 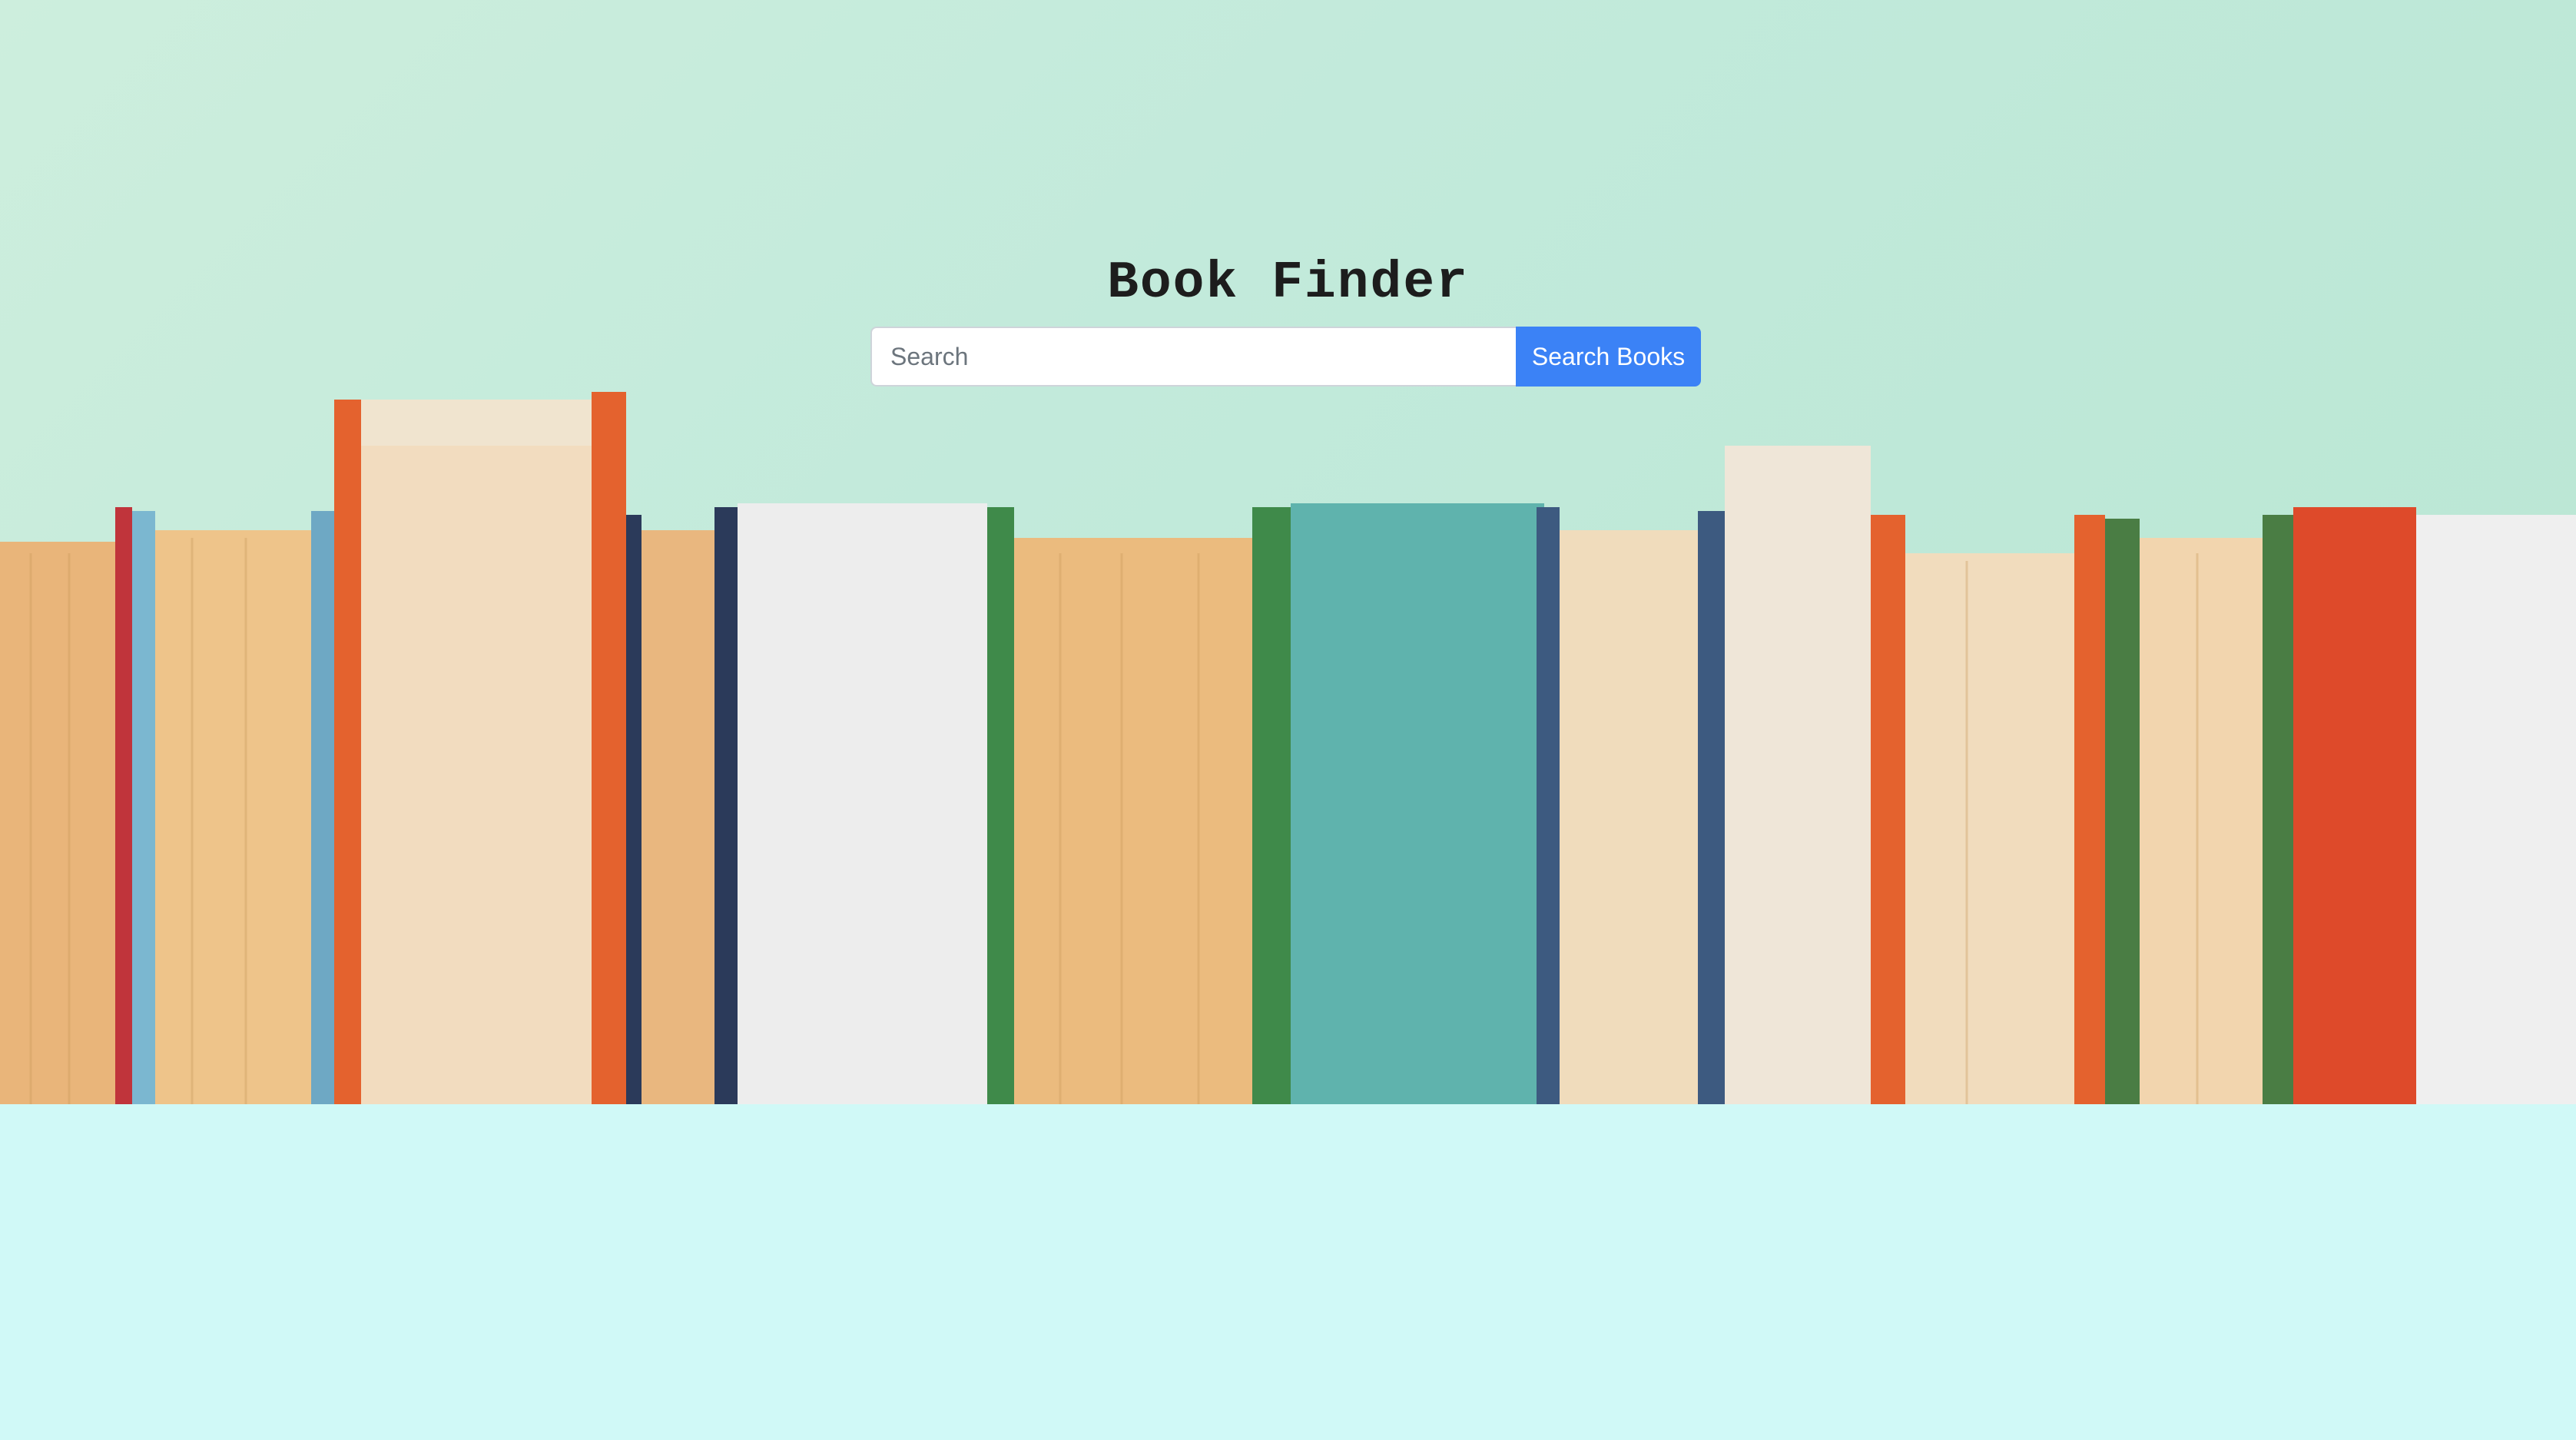 I want to click on search-books-button: Search Books, so click(x=1608, y=357).